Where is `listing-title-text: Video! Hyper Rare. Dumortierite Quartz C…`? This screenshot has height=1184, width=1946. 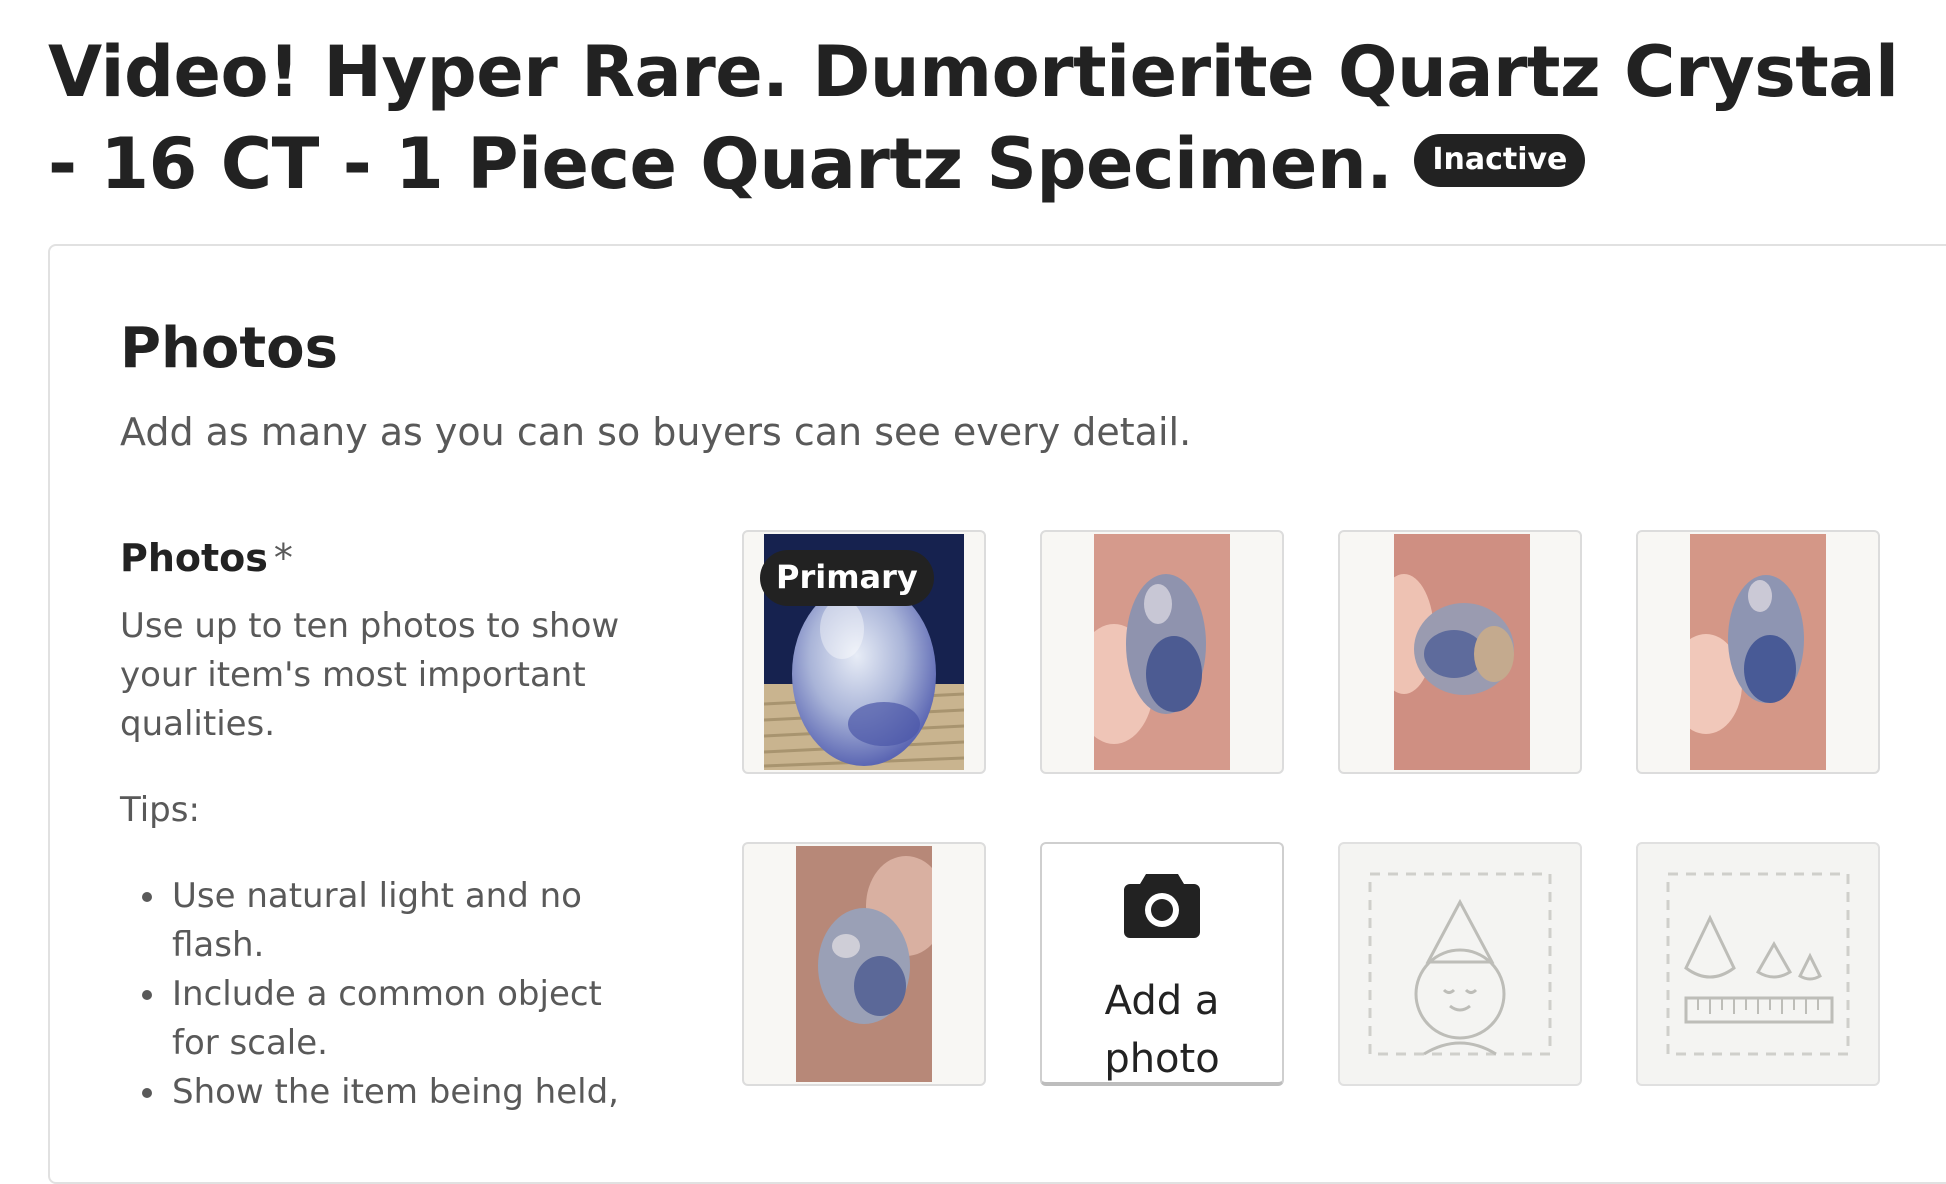 listing-title-text: Video! Hyper Rare. Dumortierite Quartz C… is located at coordinates (973, 118).